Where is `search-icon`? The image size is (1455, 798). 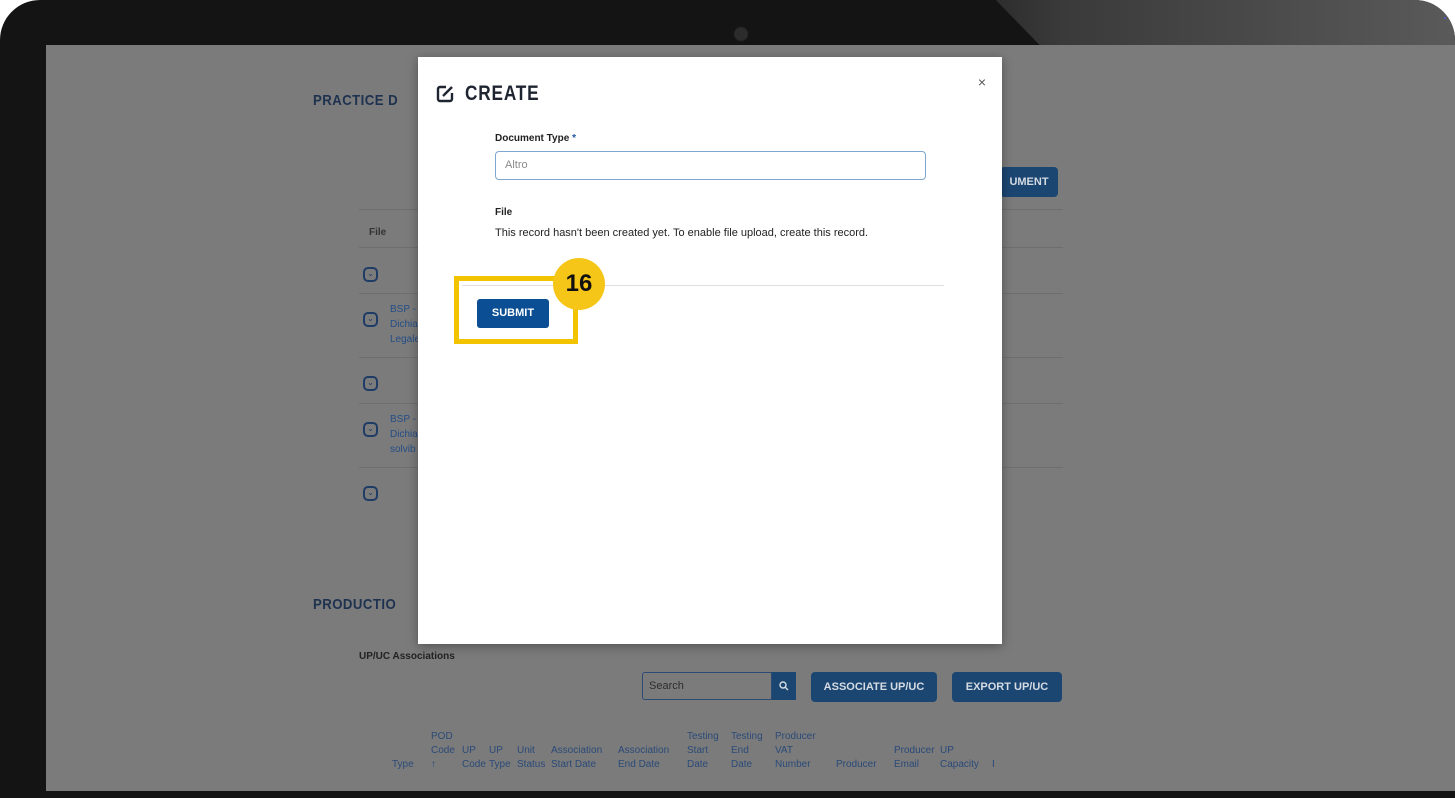
search-icon is located at coordinates (784, 686).